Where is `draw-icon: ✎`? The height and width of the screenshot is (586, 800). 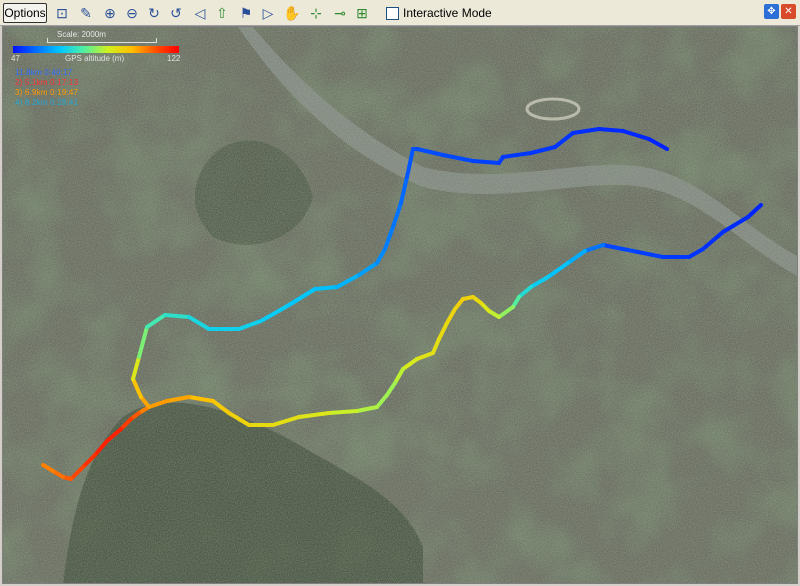 draw-icon: ✎ is located at coordinates (86, 12).